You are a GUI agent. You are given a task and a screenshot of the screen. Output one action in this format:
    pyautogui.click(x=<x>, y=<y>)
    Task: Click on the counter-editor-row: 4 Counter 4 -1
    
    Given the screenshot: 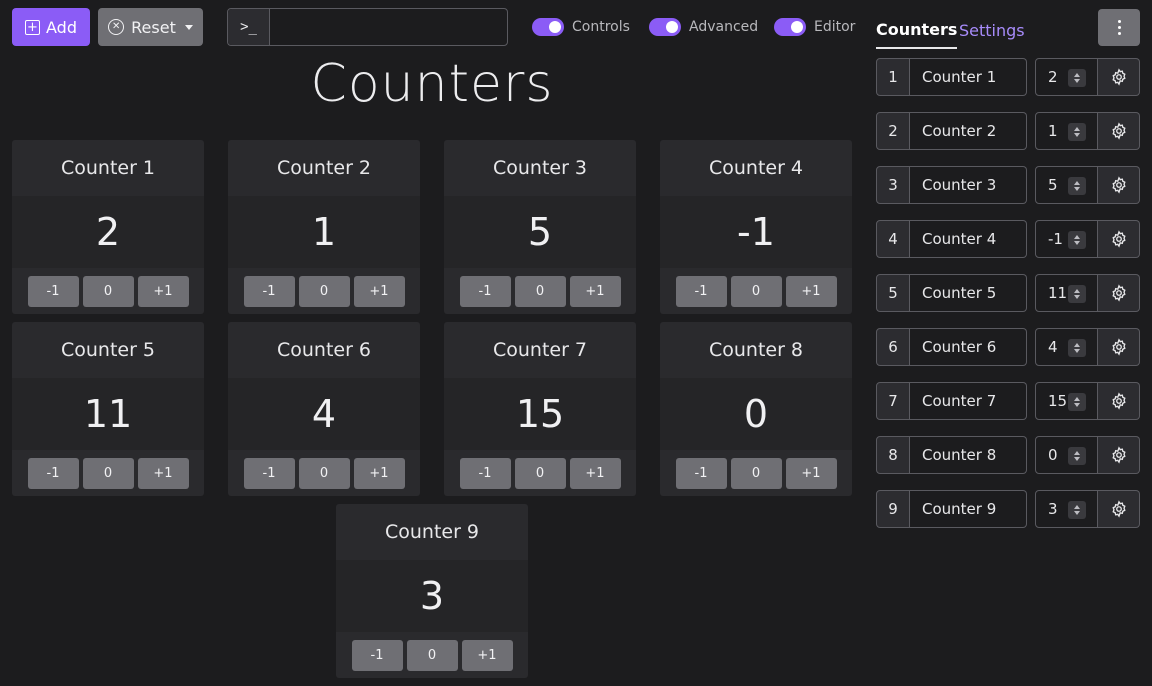 What is the action you would take?
    pyautogui.click(x=1008, y=239)
    